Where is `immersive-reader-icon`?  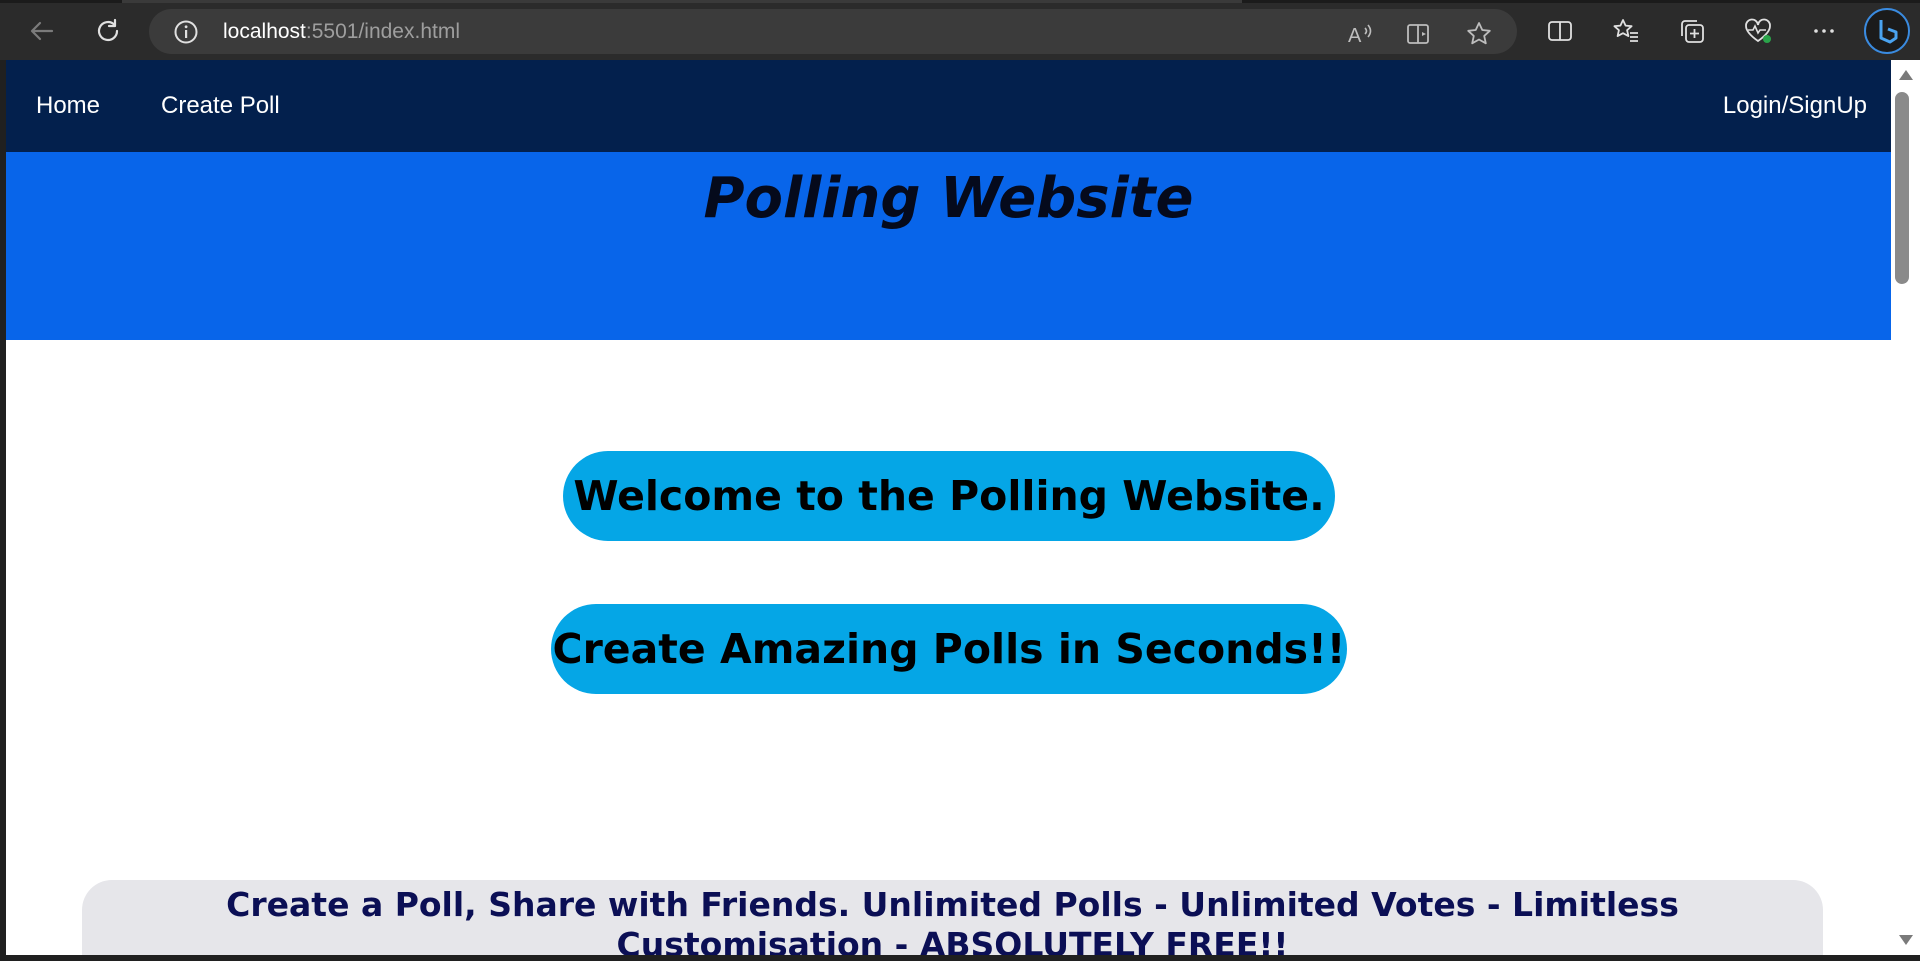
immersive-reader-icon is located at coordinates (1419, 34).